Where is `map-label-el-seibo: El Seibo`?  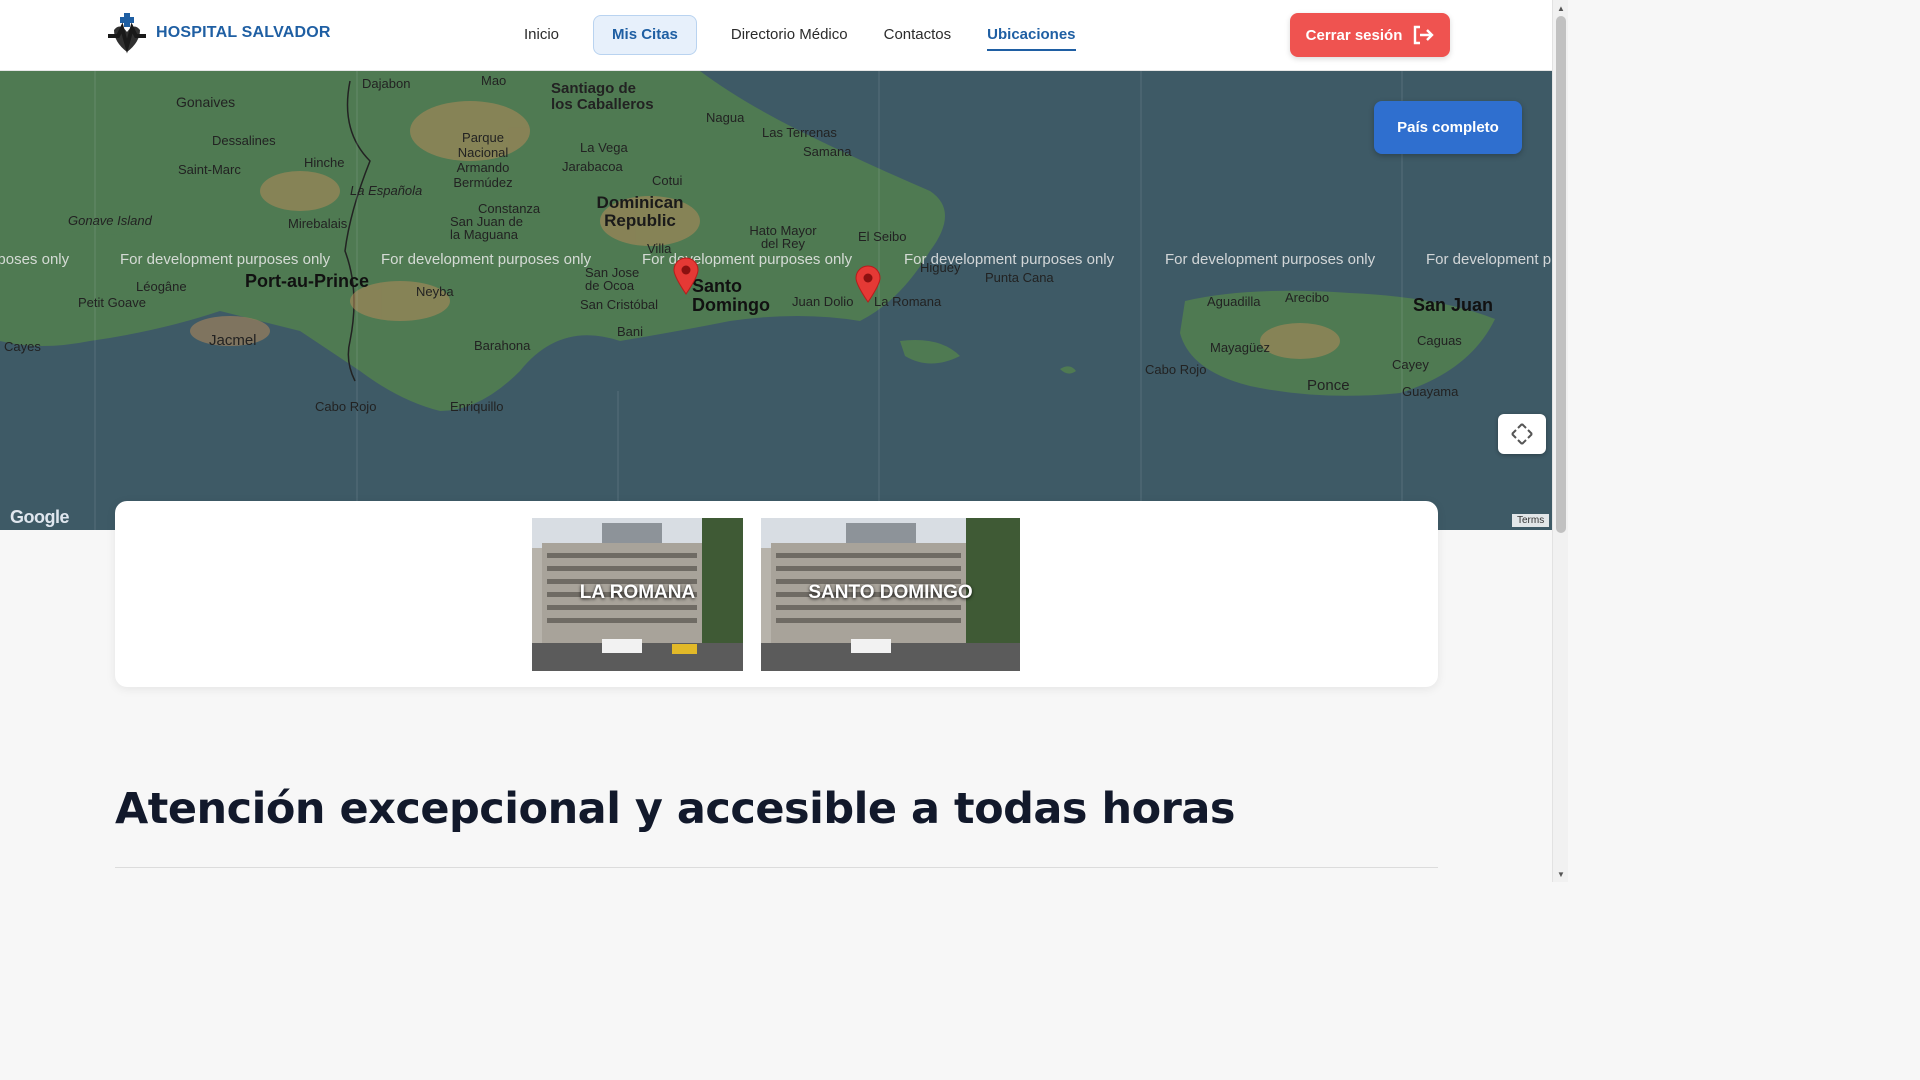
map-label-el-seibo: El Seibo is located at coordinates (882, 236).